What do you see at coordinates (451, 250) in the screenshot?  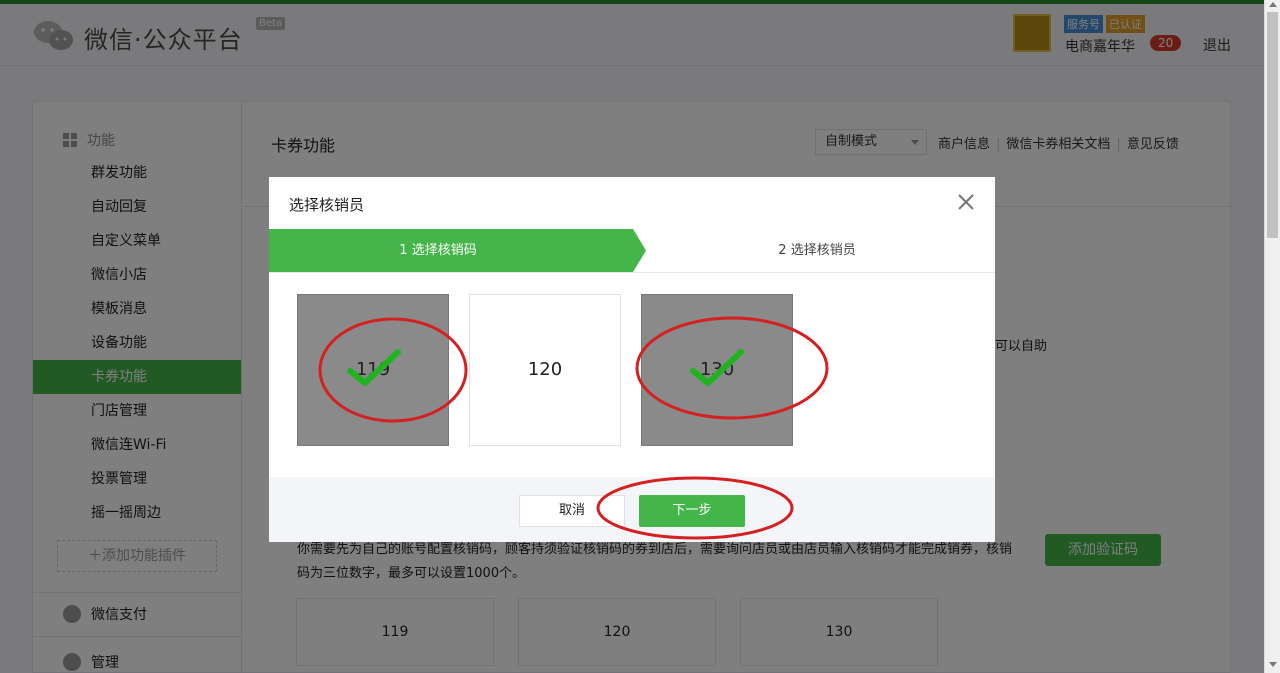 I see `step-1: 1 选择核销码` at bounding box center [451, 250].